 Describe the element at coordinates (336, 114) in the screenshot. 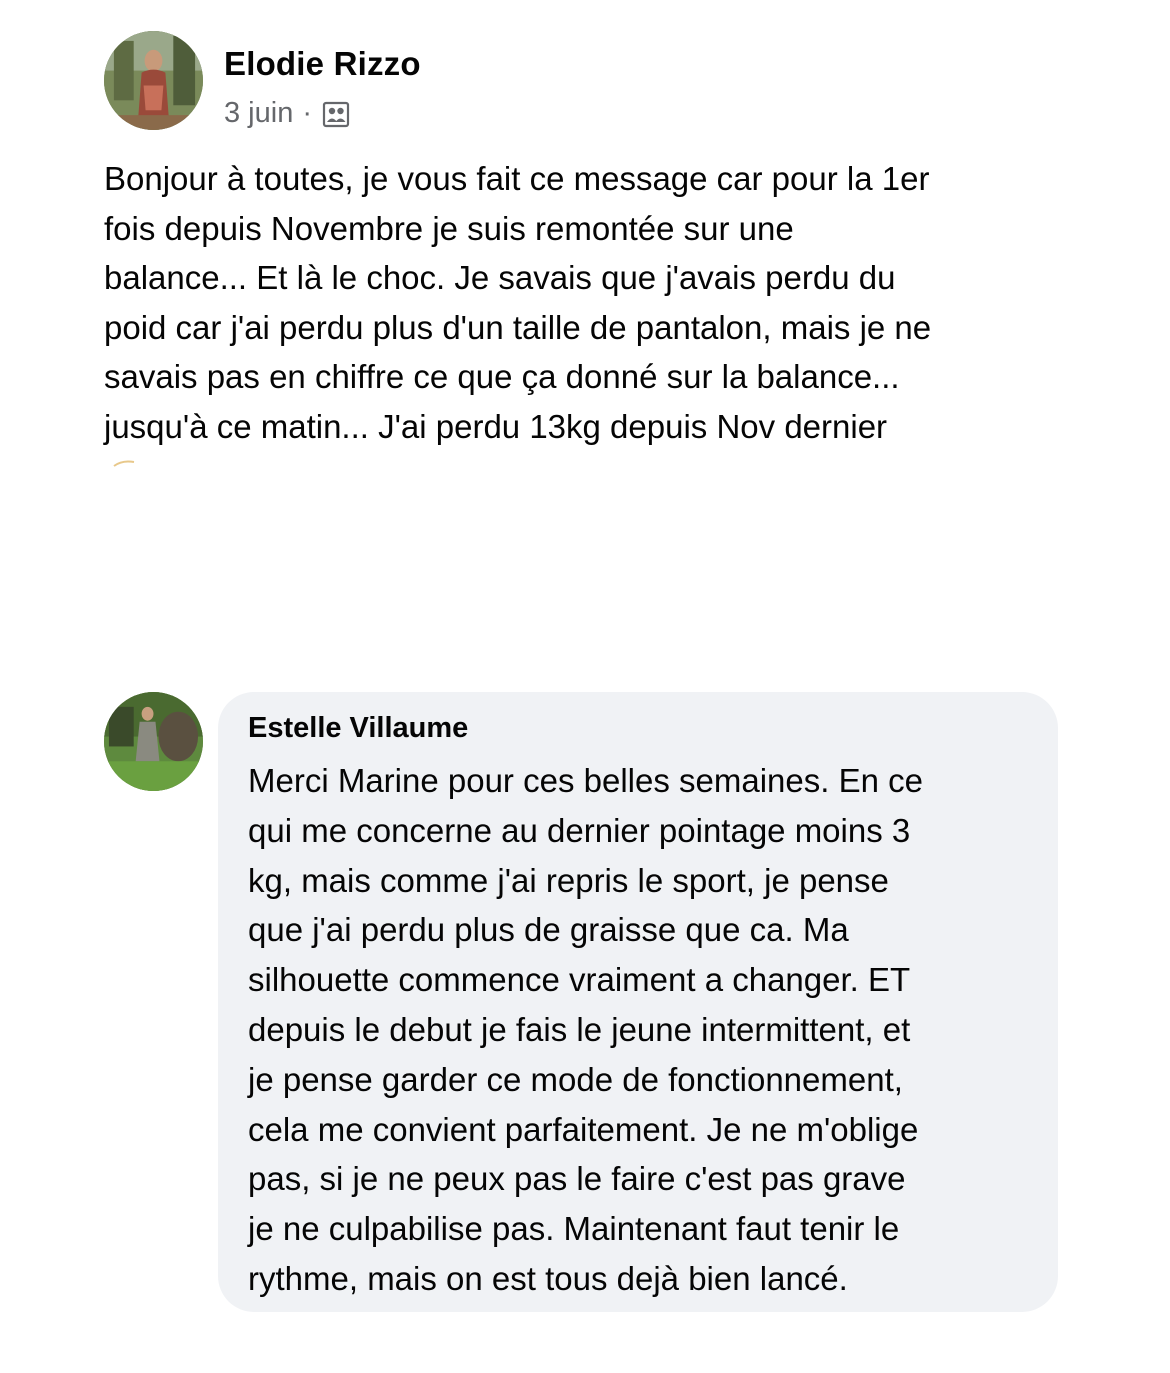

I see `group-audience-icon` at that location.